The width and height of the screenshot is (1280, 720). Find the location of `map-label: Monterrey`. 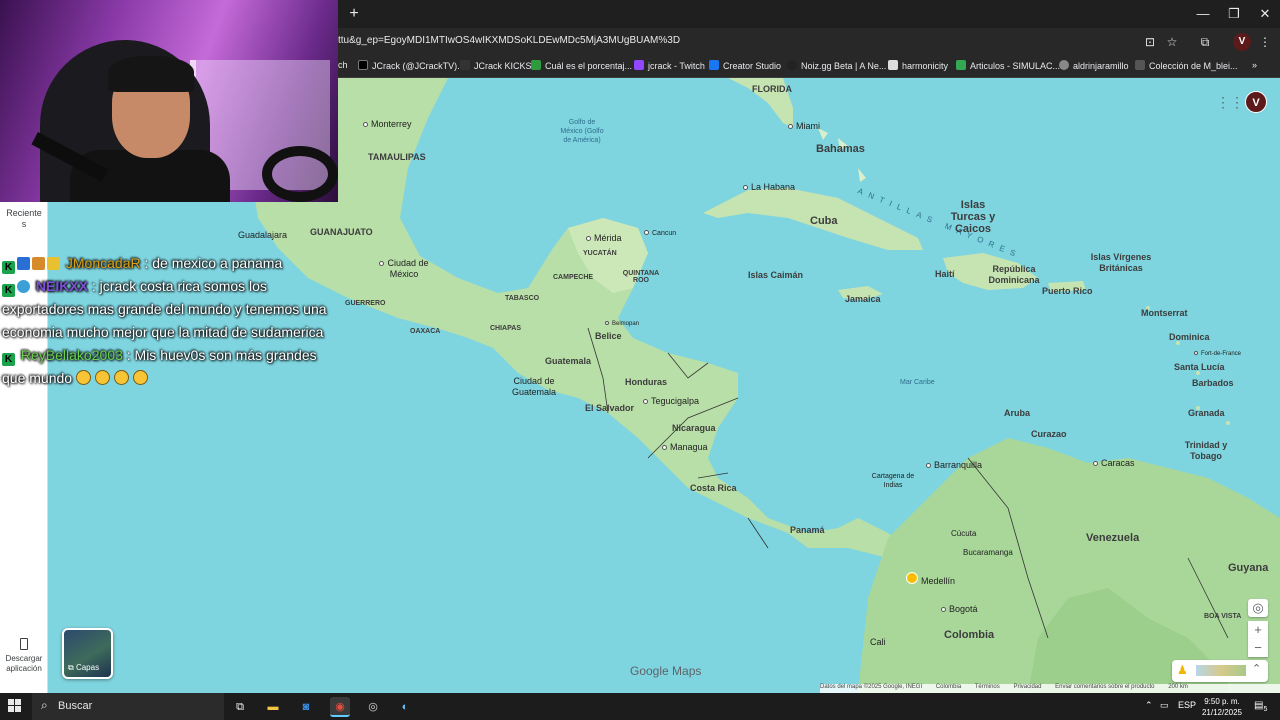

map-label: Monterrey is located at coordinates (387, 124).